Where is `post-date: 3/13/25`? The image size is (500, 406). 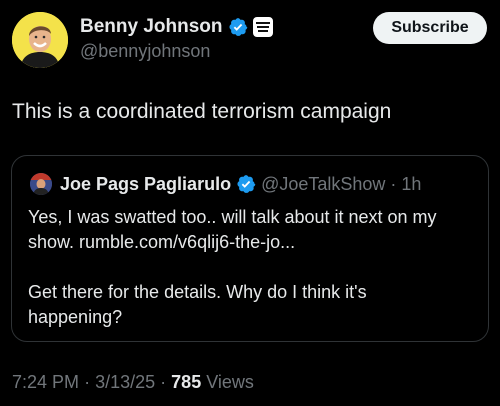 post-date: 3/13/25 is located at coordinates (125, 382).